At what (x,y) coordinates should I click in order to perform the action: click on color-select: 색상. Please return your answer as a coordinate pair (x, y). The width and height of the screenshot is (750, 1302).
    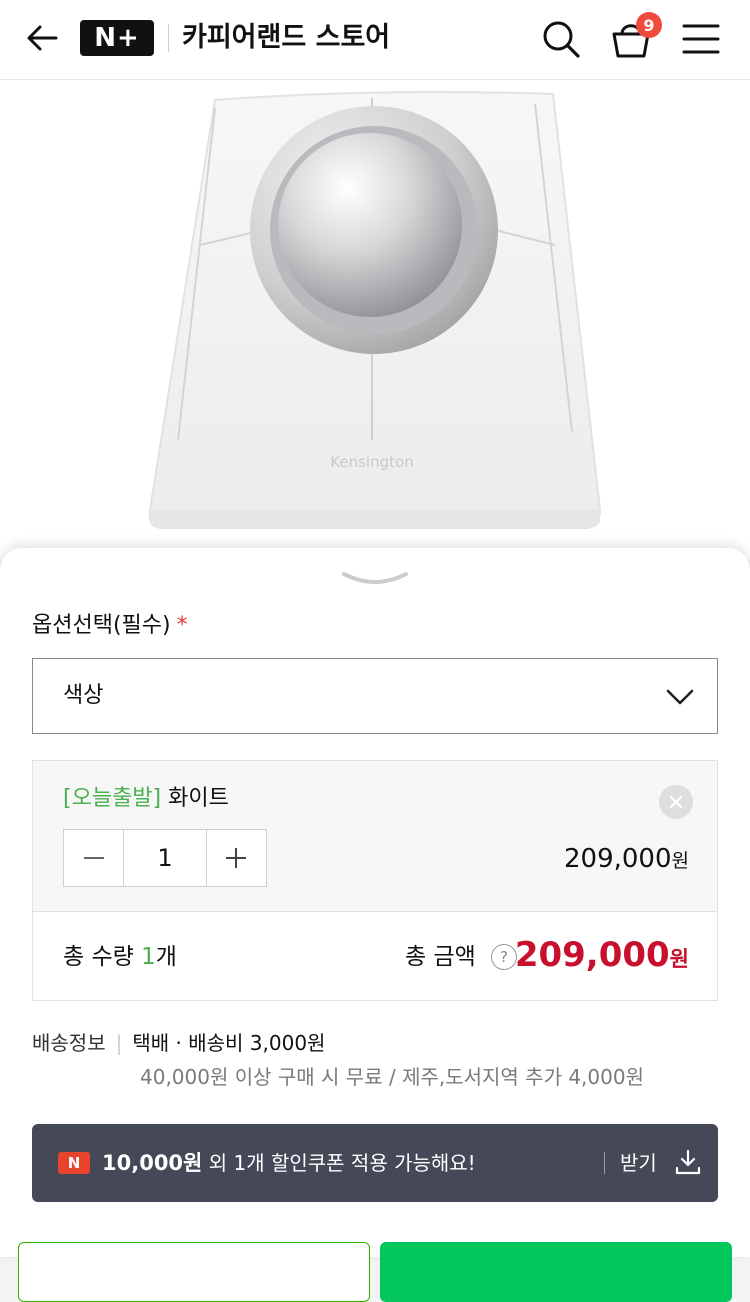
    Looking at the image, I should click on (375, 696).